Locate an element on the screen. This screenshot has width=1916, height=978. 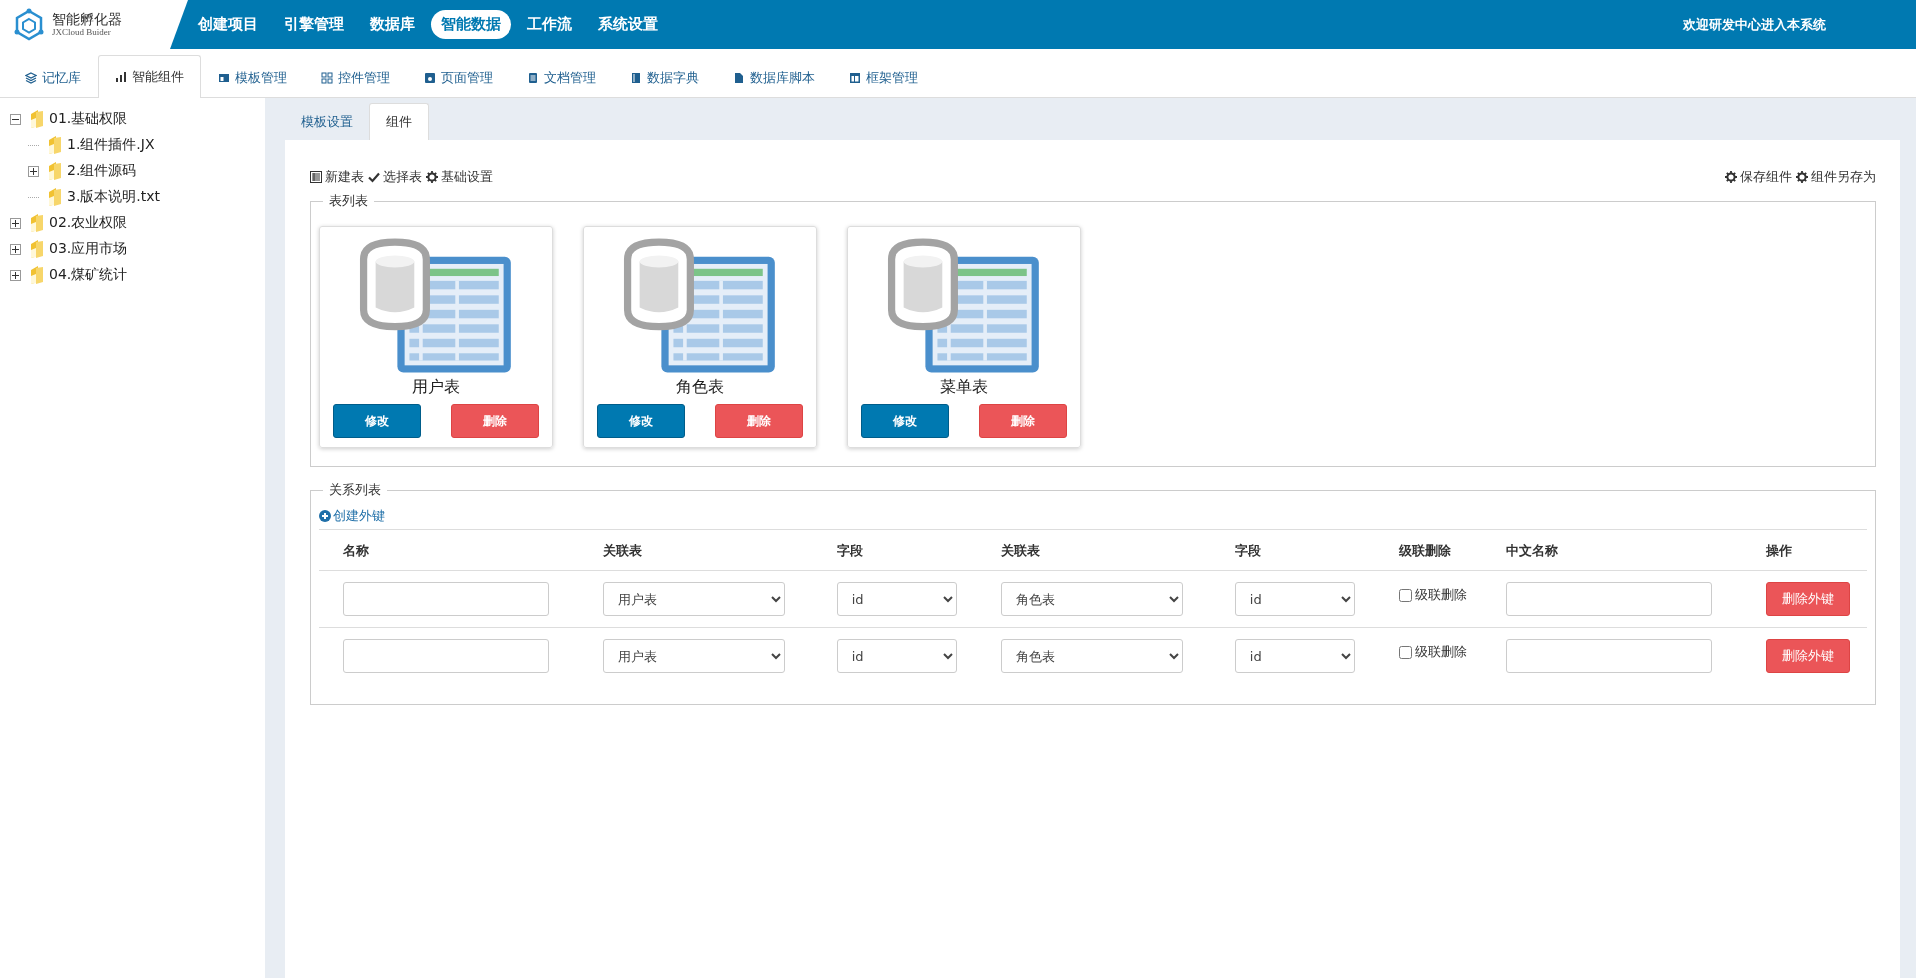
layout-icon is located at coordinates (855, 78).